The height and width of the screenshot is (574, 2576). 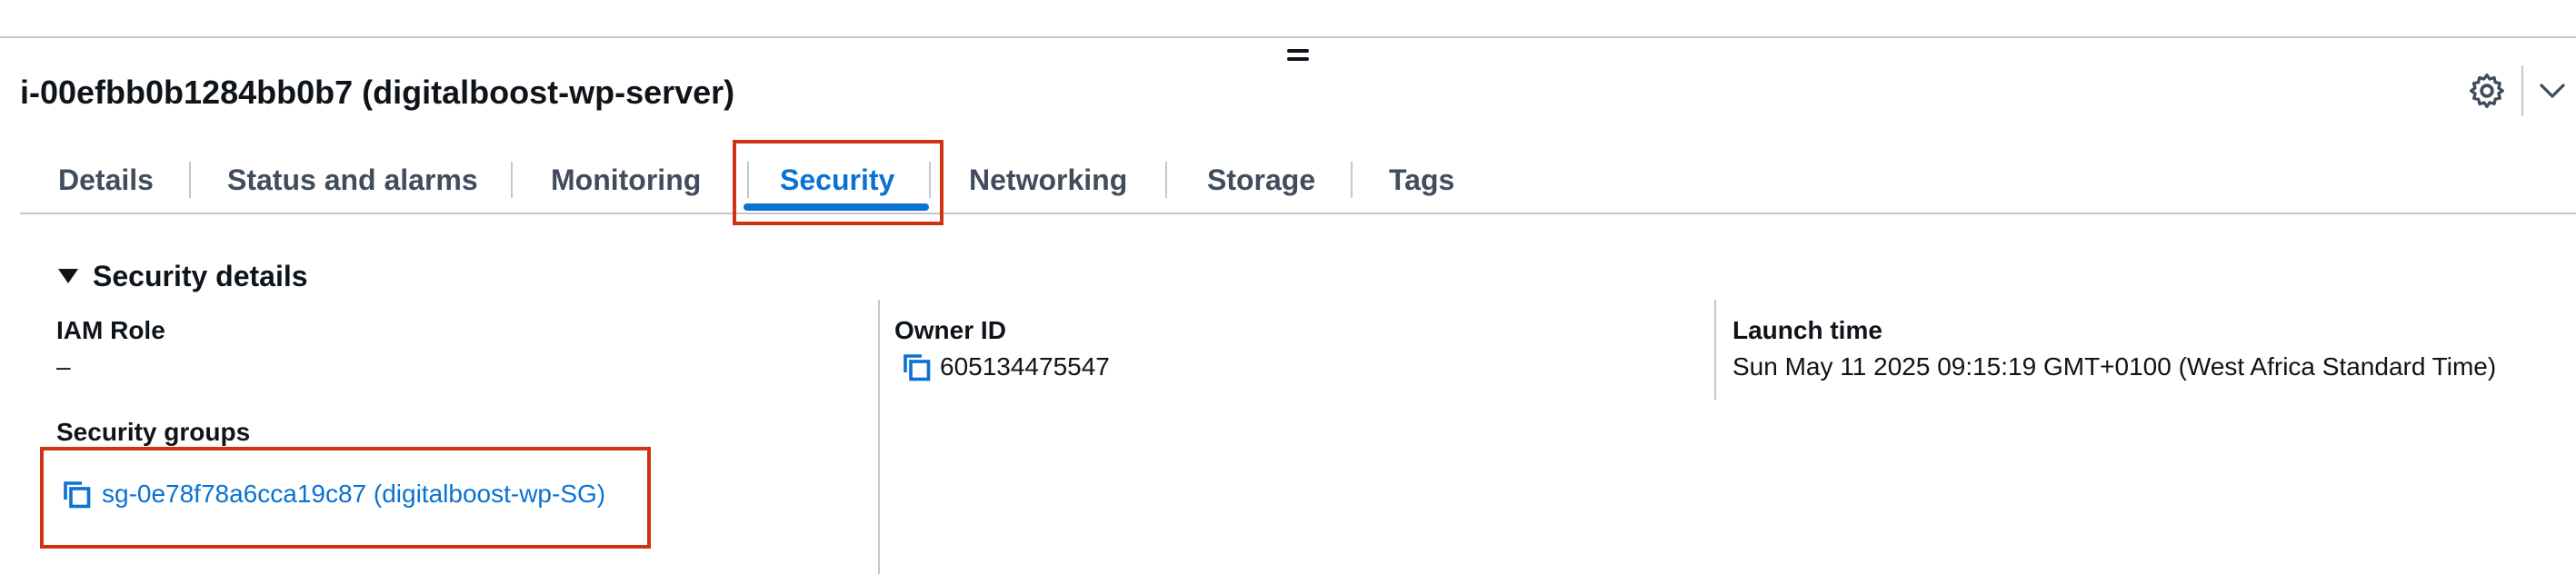 What do you see at coordinates (950, 330) in the screenshot?
I see `owner-id-label: Owner ID` at bounding box center [950, 330].